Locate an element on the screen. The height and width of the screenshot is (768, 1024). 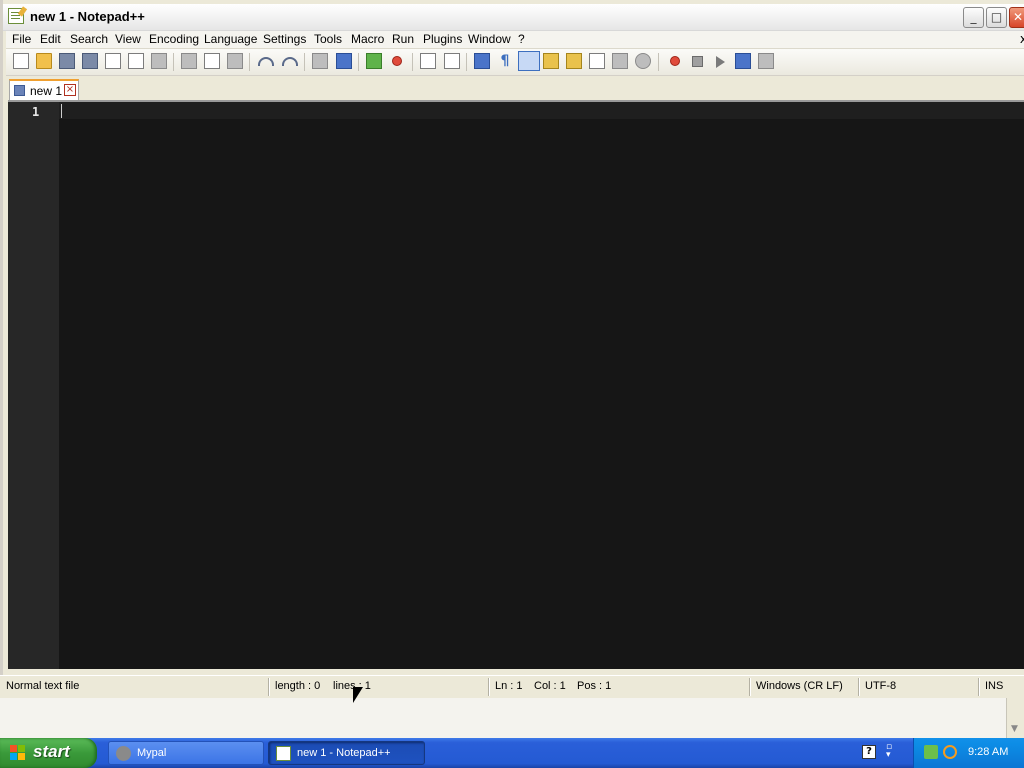
maximize-button: □ is located at coordinates (996, 17).